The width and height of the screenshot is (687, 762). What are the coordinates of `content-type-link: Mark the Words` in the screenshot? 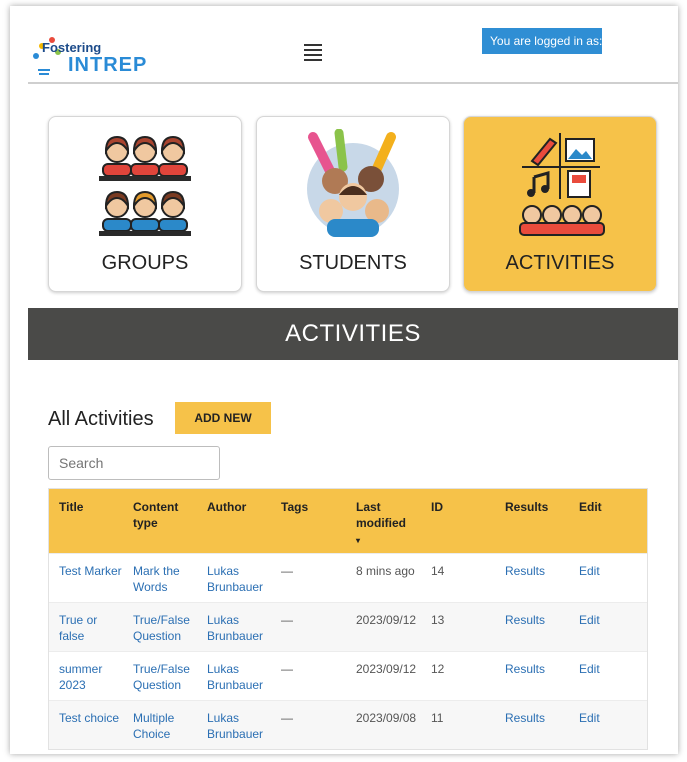 It's located at (168, 579).